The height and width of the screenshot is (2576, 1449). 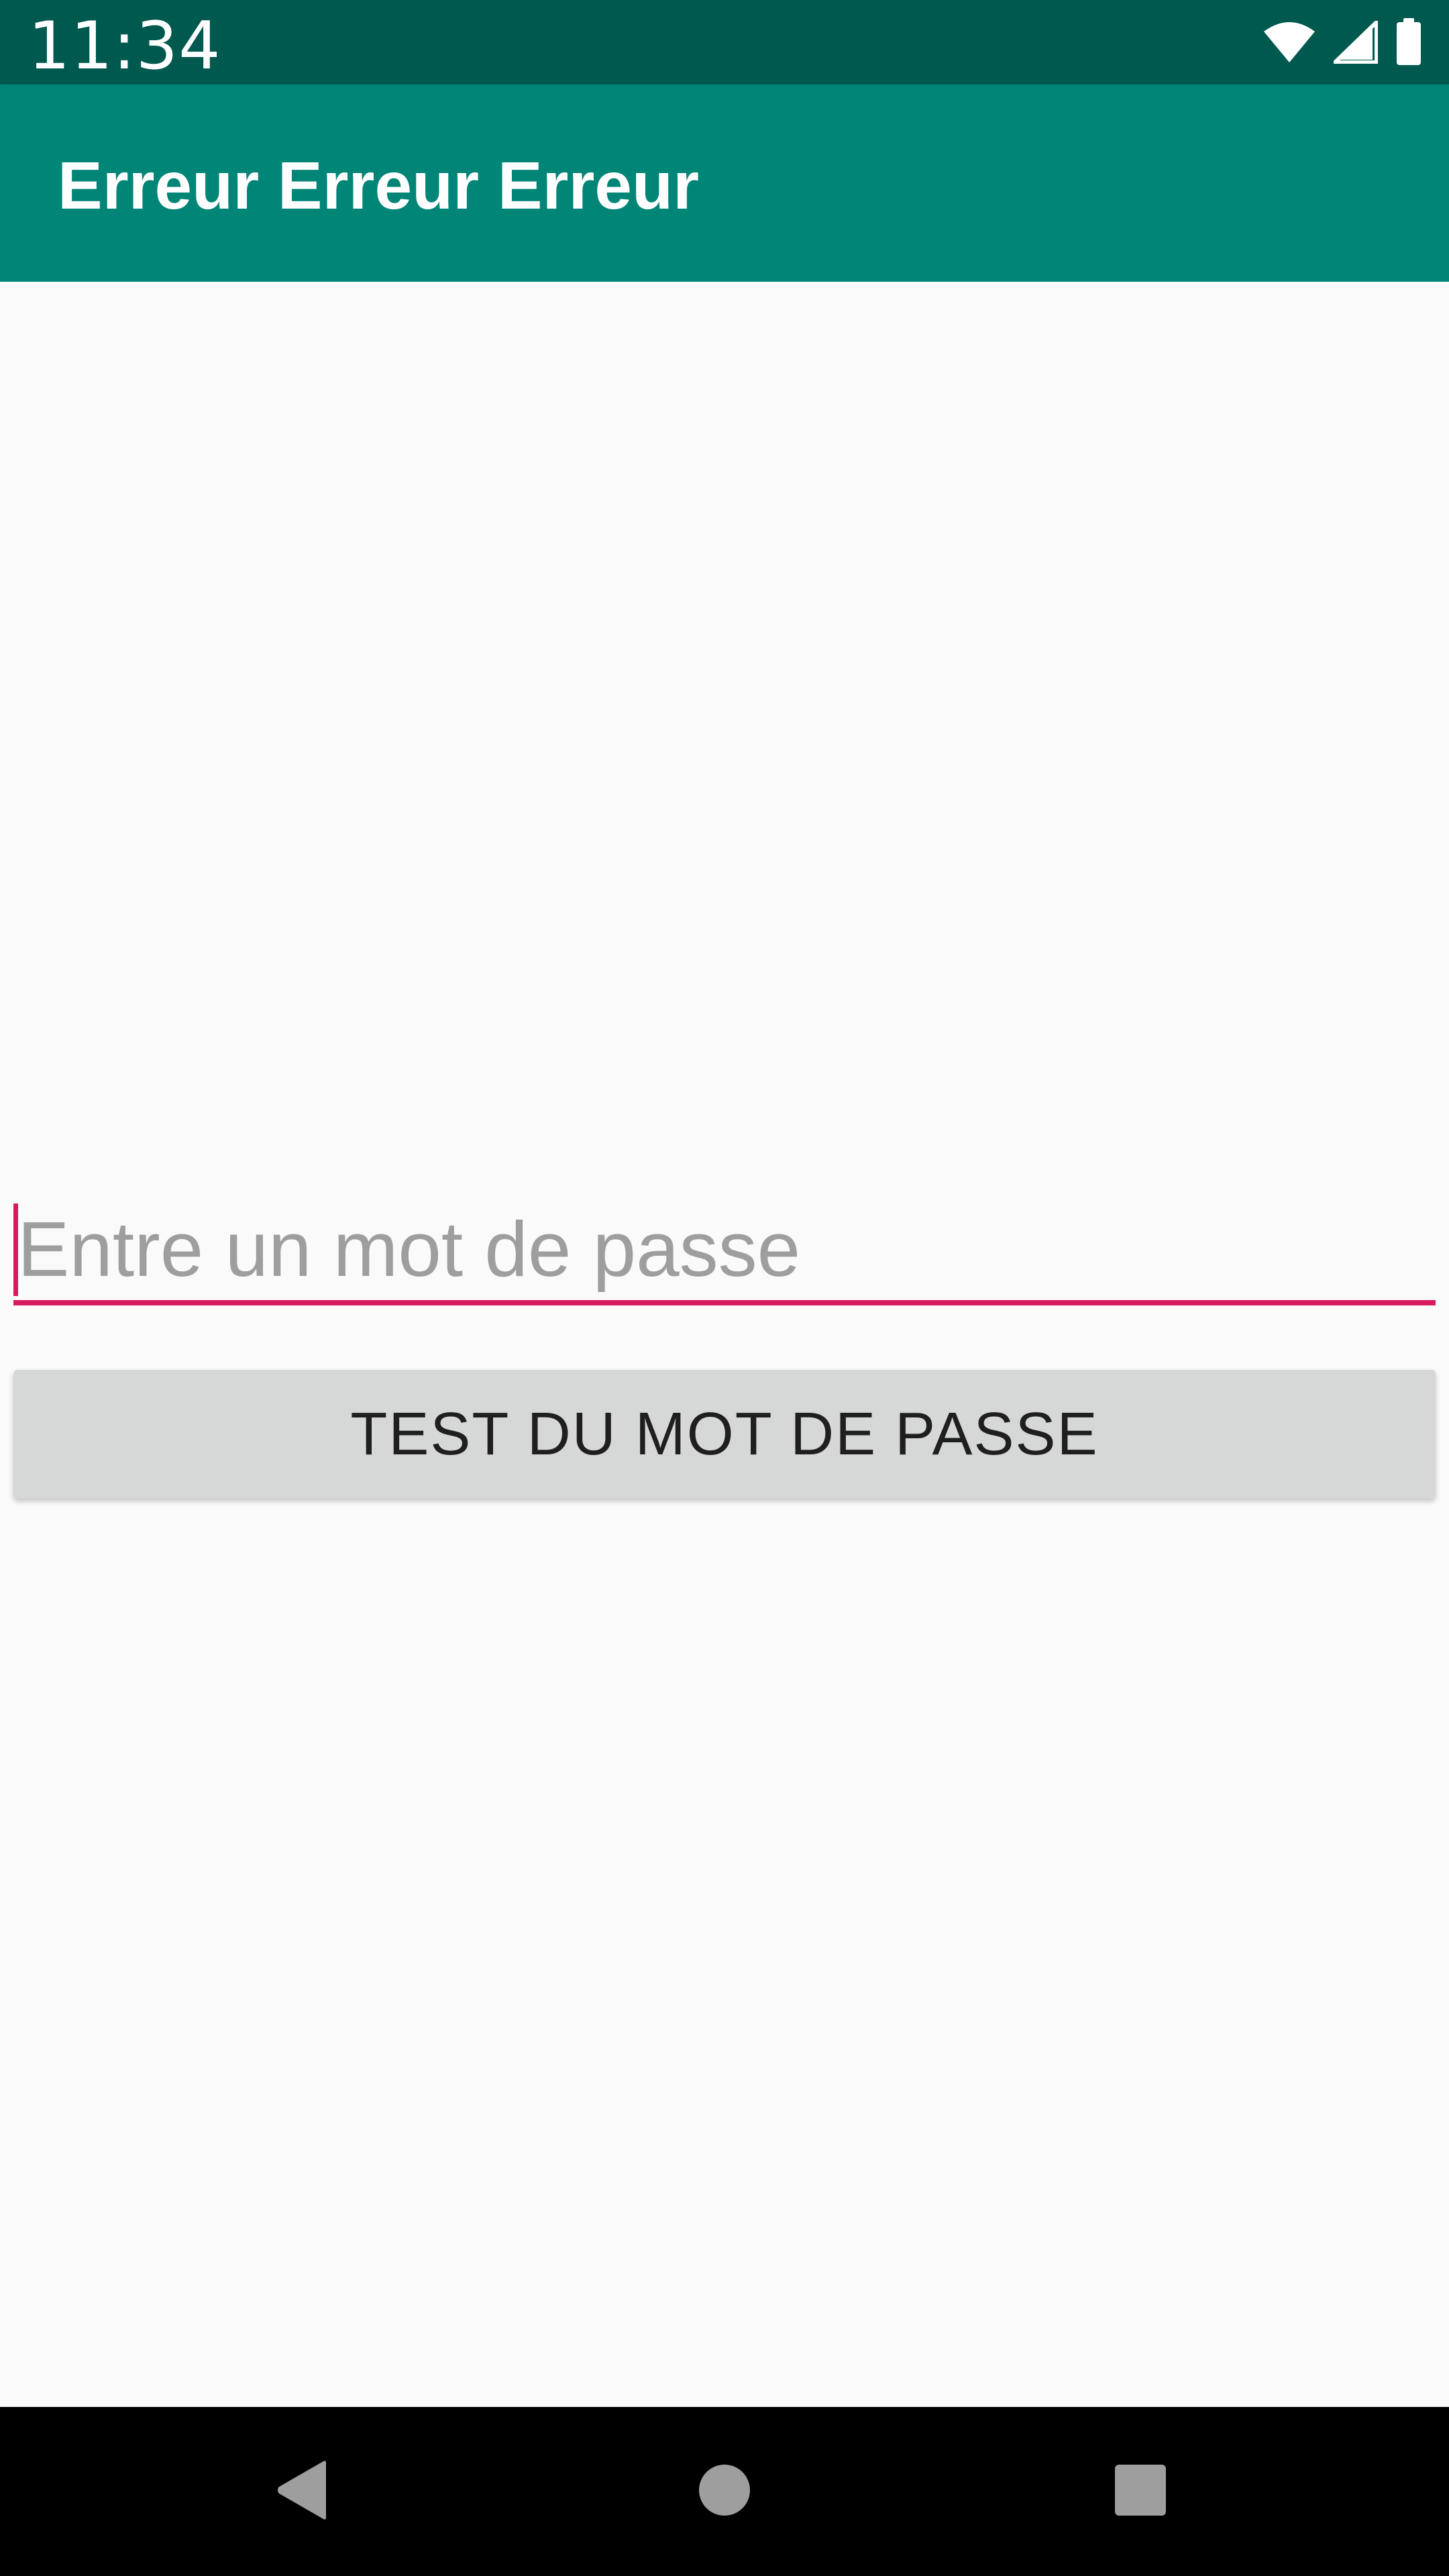 I want to click on password-field, so click(x=724, y=1253).